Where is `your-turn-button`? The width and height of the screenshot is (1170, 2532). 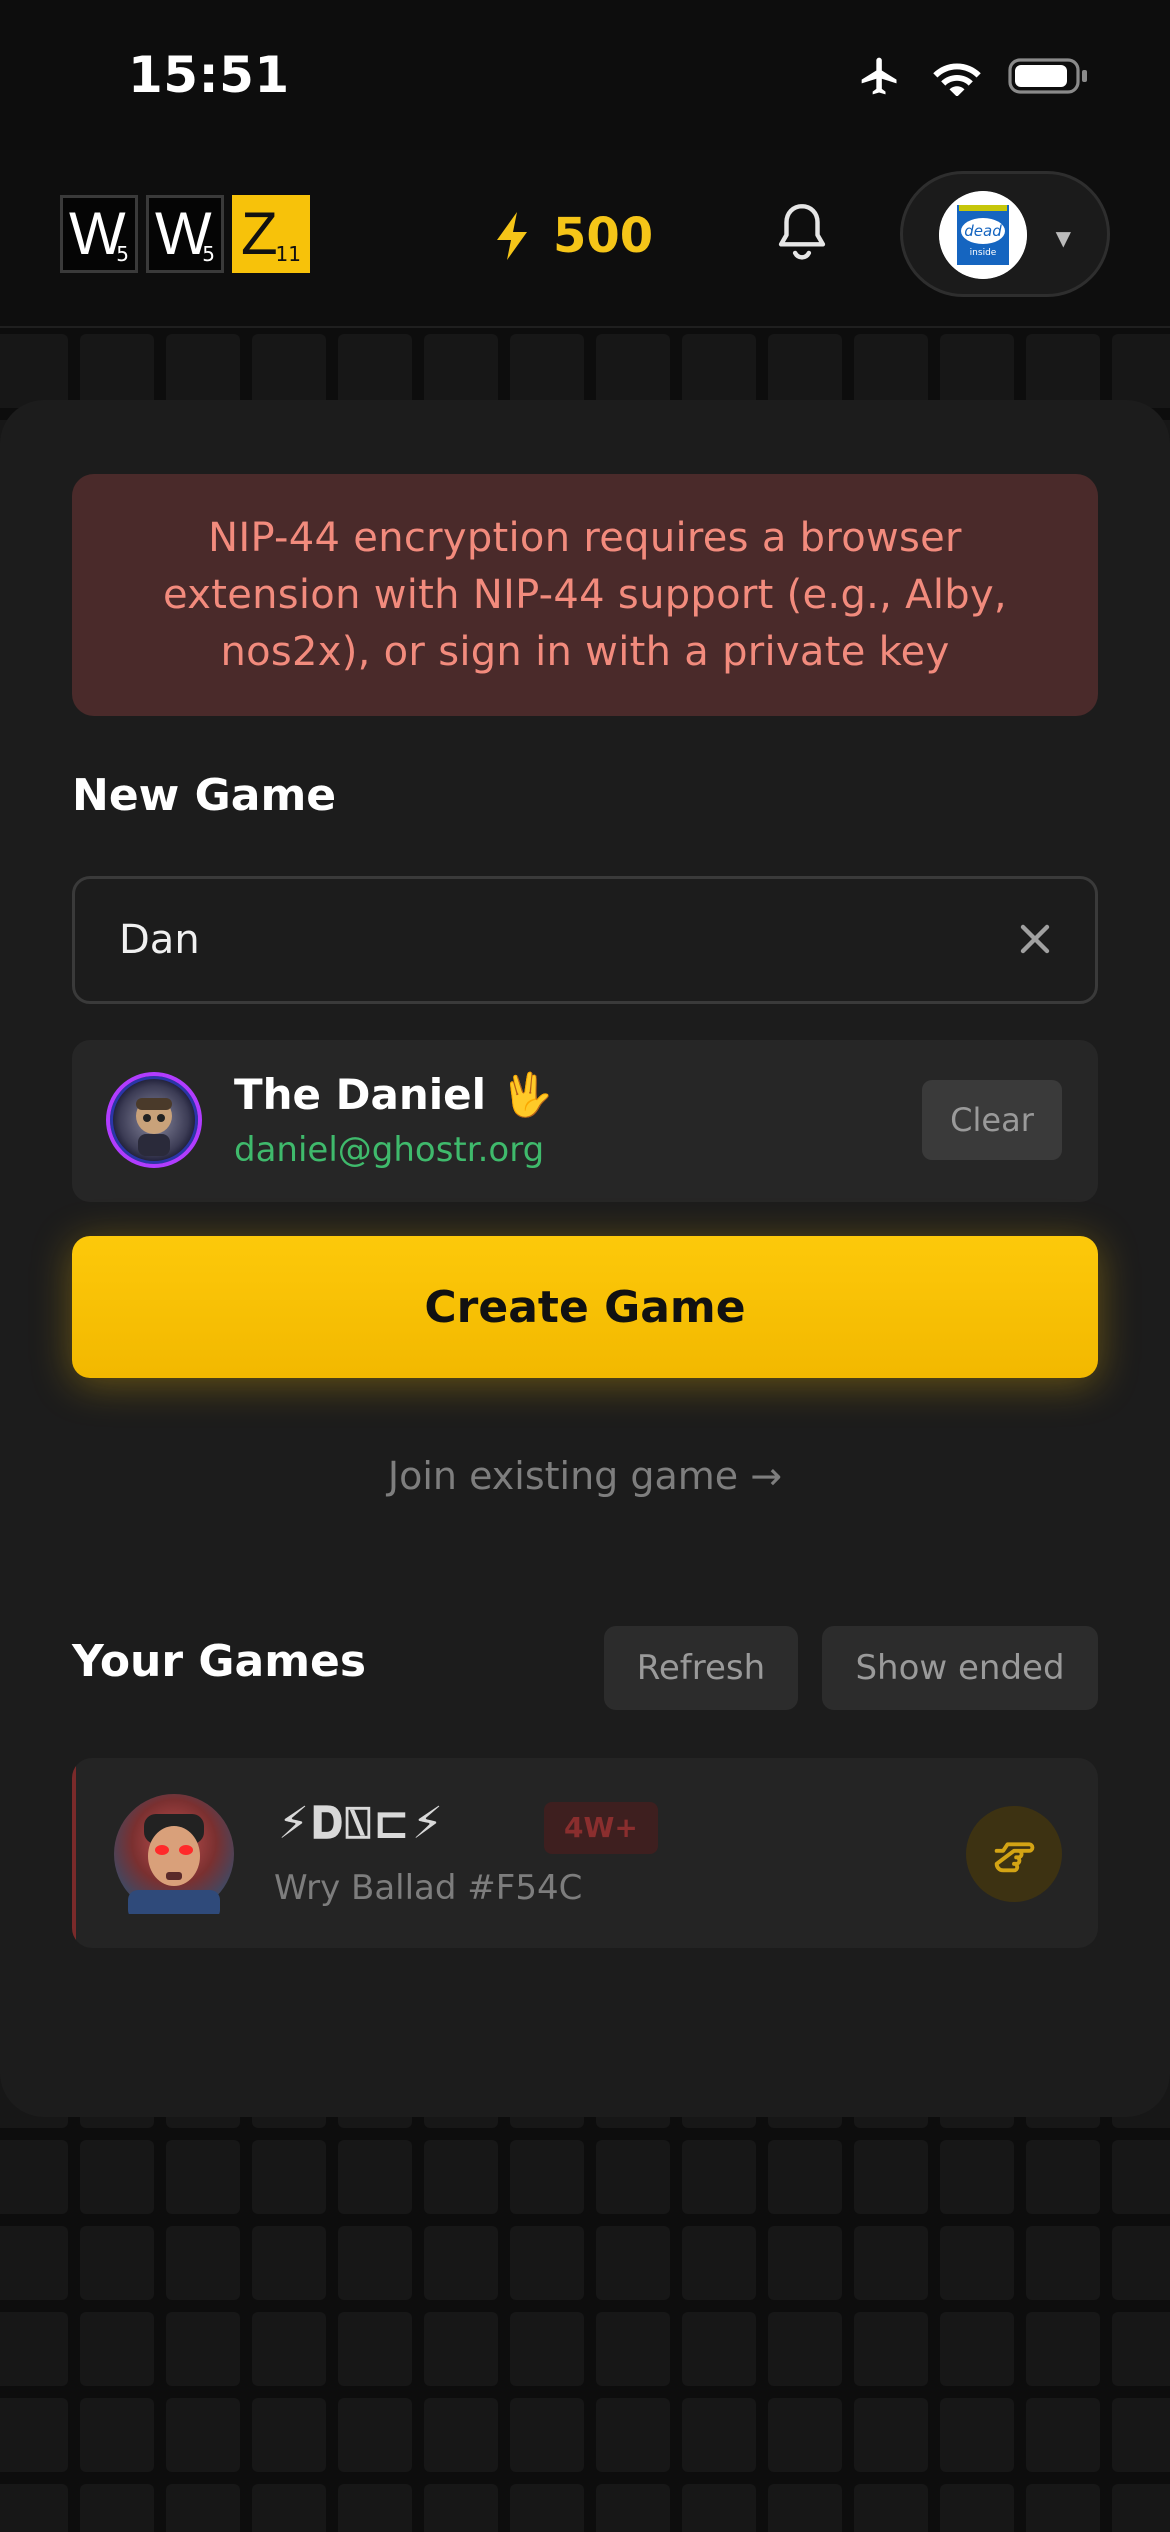 your-turn-button is located at coordinates (1014, 1854).